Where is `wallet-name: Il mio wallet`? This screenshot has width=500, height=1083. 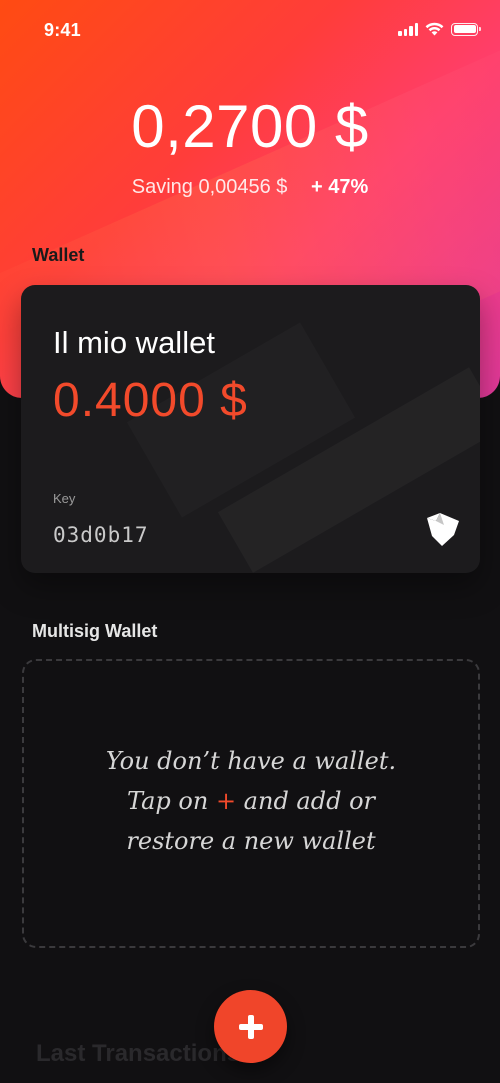
wallet-name: Il mio wallet is located at coordinates (134, 342).